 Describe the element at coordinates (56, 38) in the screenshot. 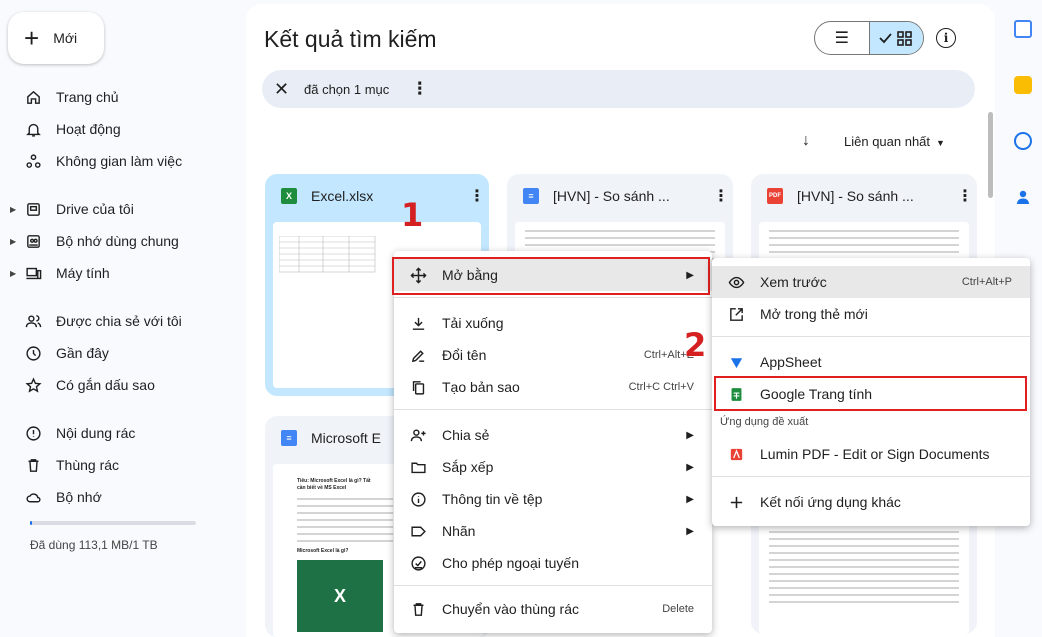

I see `new-button: + Mới` at that location.